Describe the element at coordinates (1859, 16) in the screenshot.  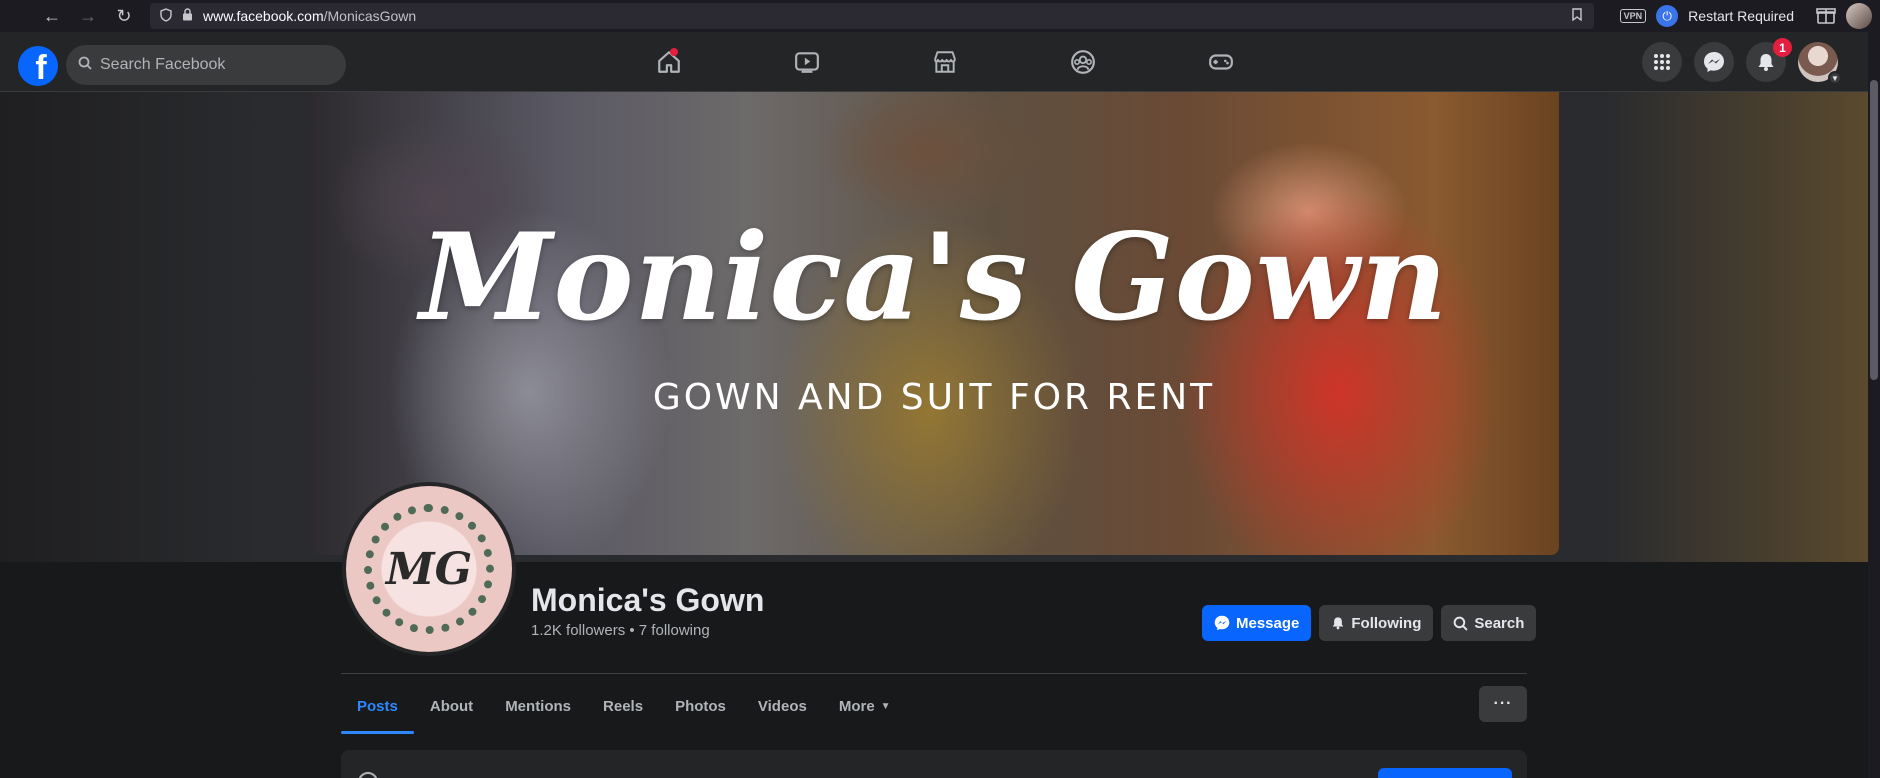
I see `browser-profile-avatar` at that location.